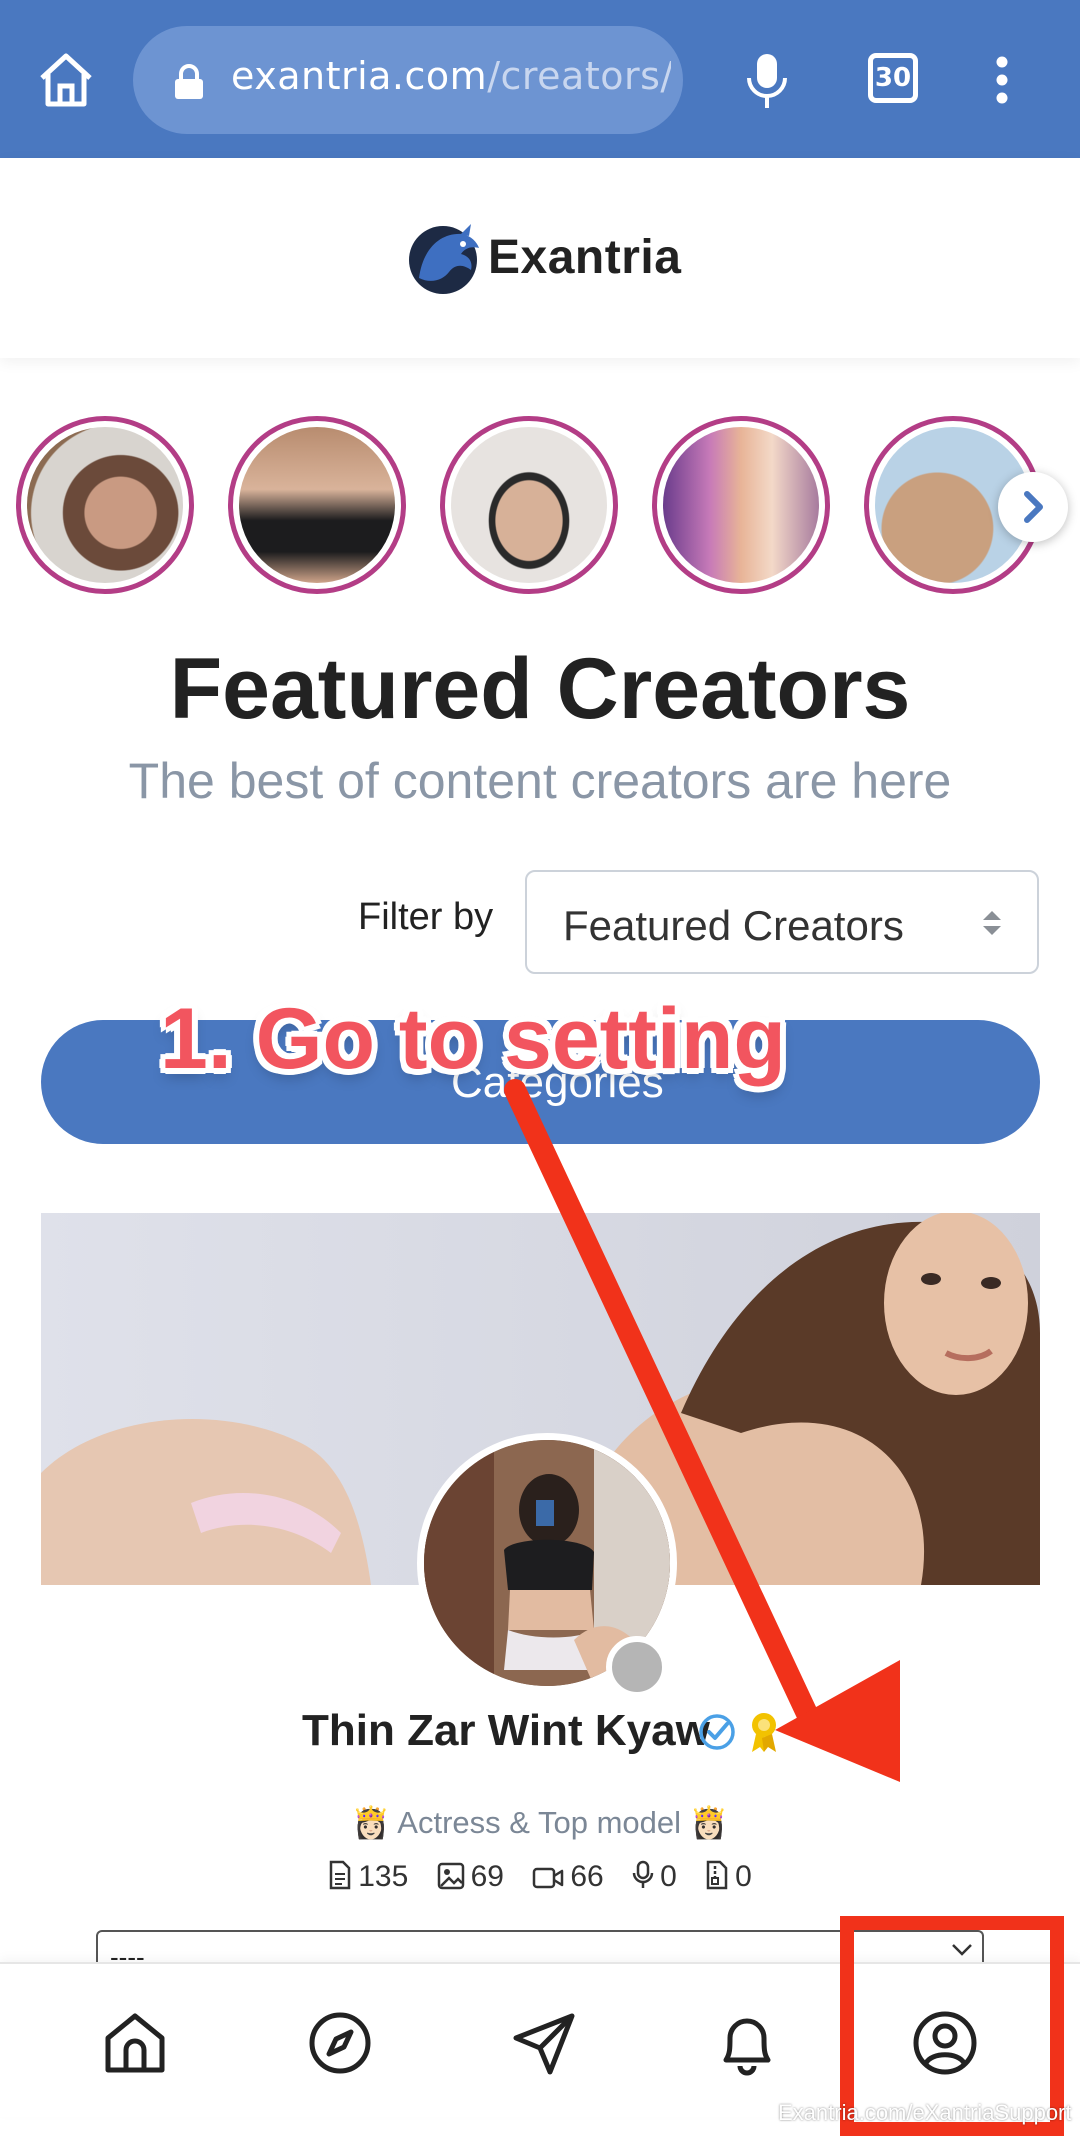 The width and height of the screenshot is (1080, 2137). I want to click on page-title: Featured Creators, so click(540, 689).